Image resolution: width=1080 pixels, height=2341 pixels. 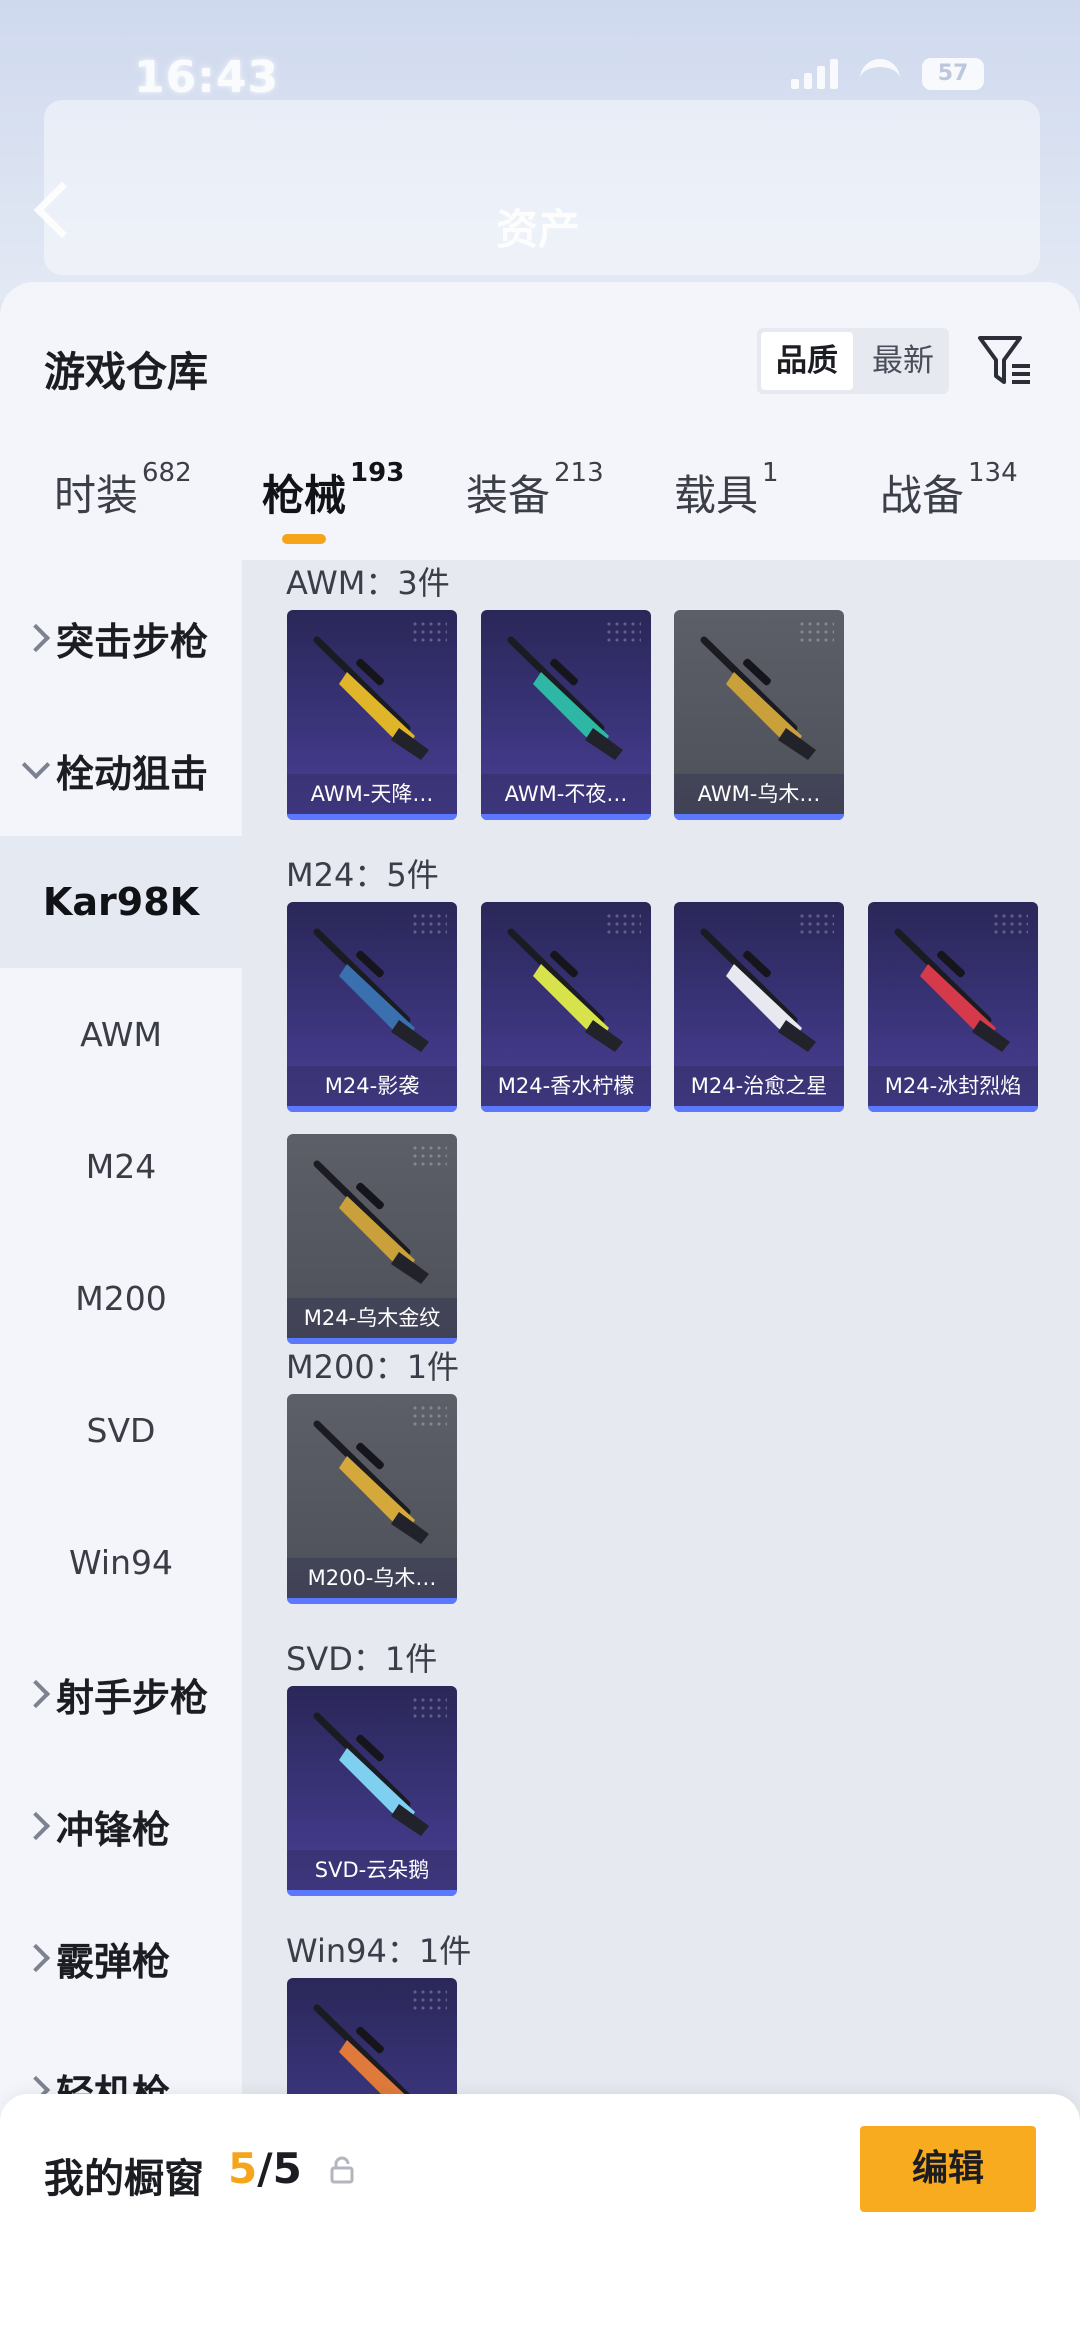 What do you see at coordinates (124, 2179) in the screenshot?
I see `showcase-label: 我的橱窗` at bounding box center [124, 2179].